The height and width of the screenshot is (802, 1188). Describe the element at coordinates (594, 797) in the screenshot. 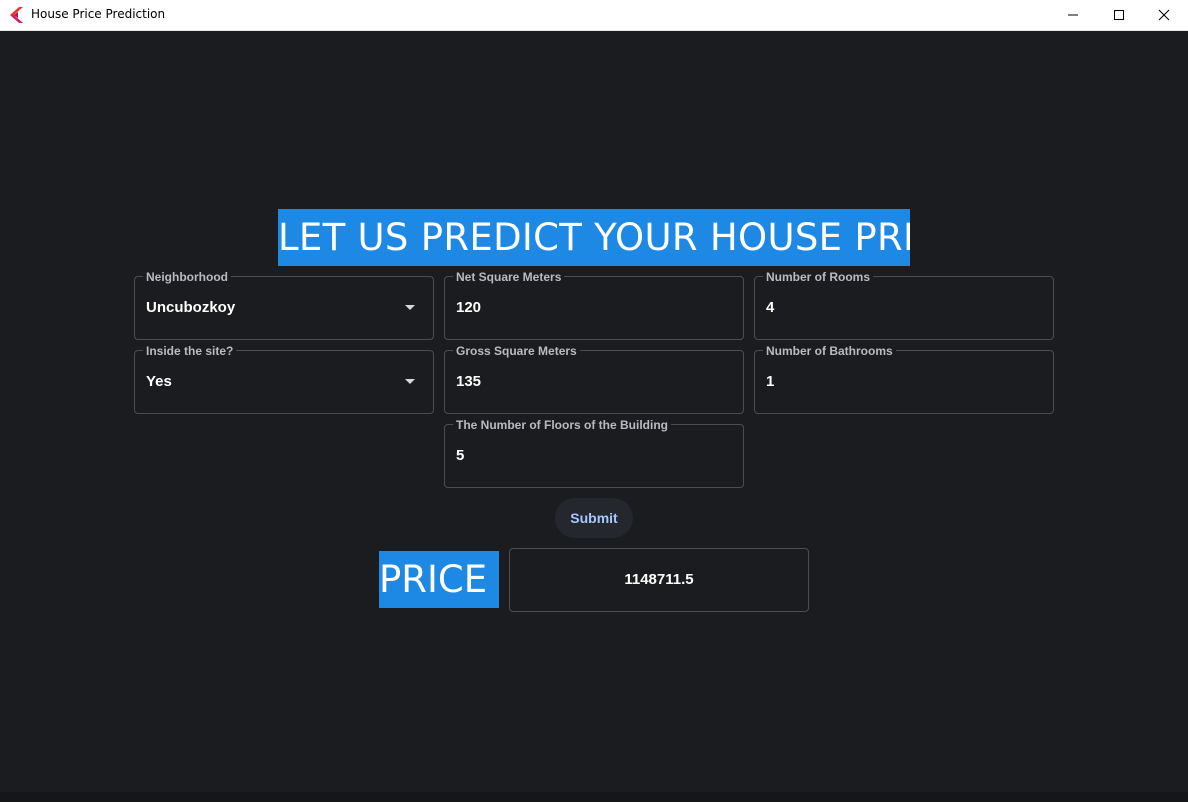

I see `window-bottom-edge` at that location.